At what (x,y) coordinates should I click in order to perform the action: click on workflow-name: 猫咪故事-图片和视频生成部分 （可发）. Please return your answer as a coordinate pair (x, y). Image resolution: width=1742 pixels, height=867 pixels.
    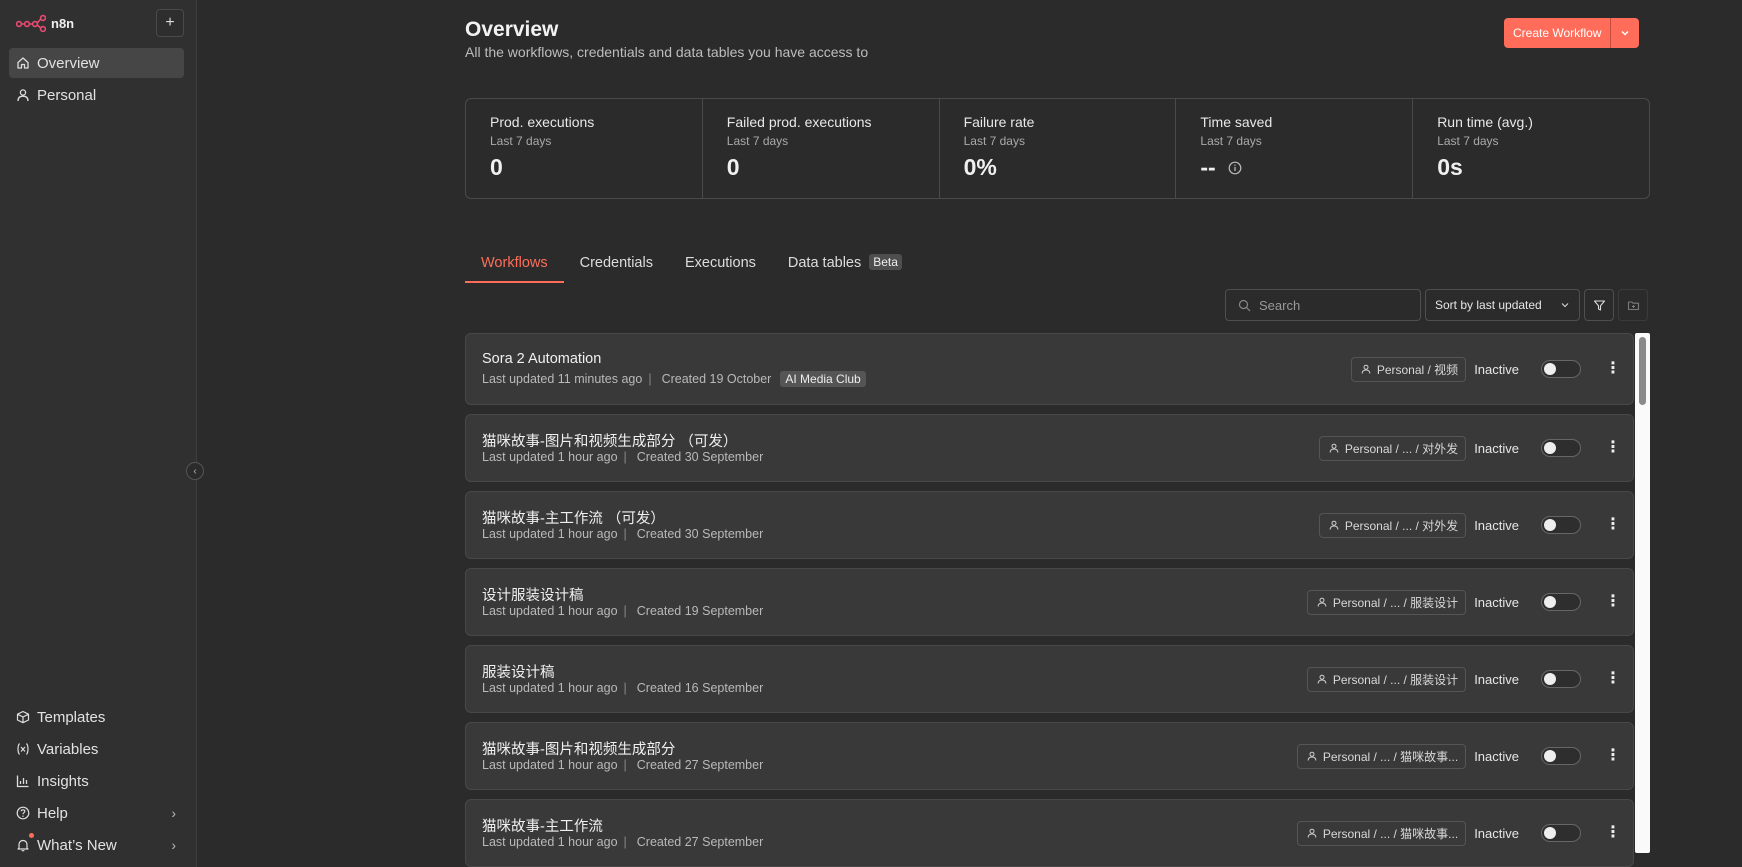
    Looking at the image, I should click on (609, 440).